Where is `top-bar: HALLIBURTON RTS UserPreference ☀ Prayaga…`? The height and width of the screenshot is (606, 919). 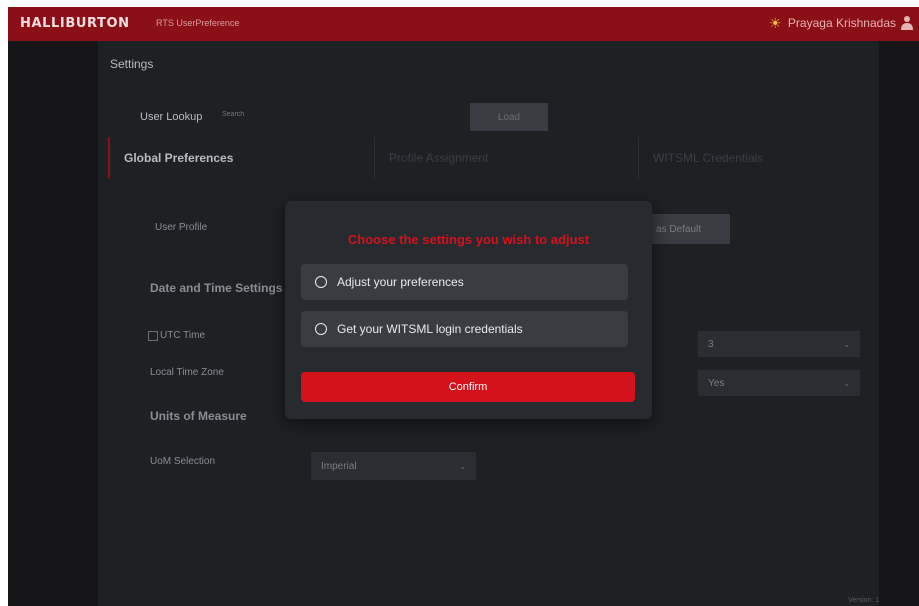
top-bar: HALLIBURTON RTS UserPreference ☀ Prayaga… is located at coordinates (463, 24).